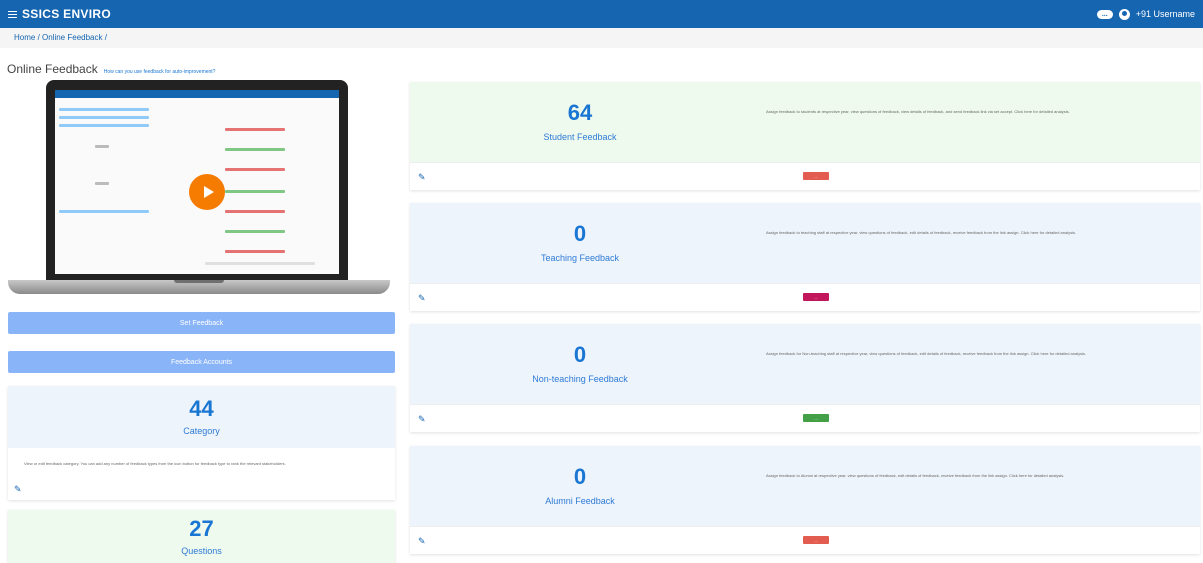 The image size is (1203, 563). I want to click on category-label: Category, so click(201, 431).